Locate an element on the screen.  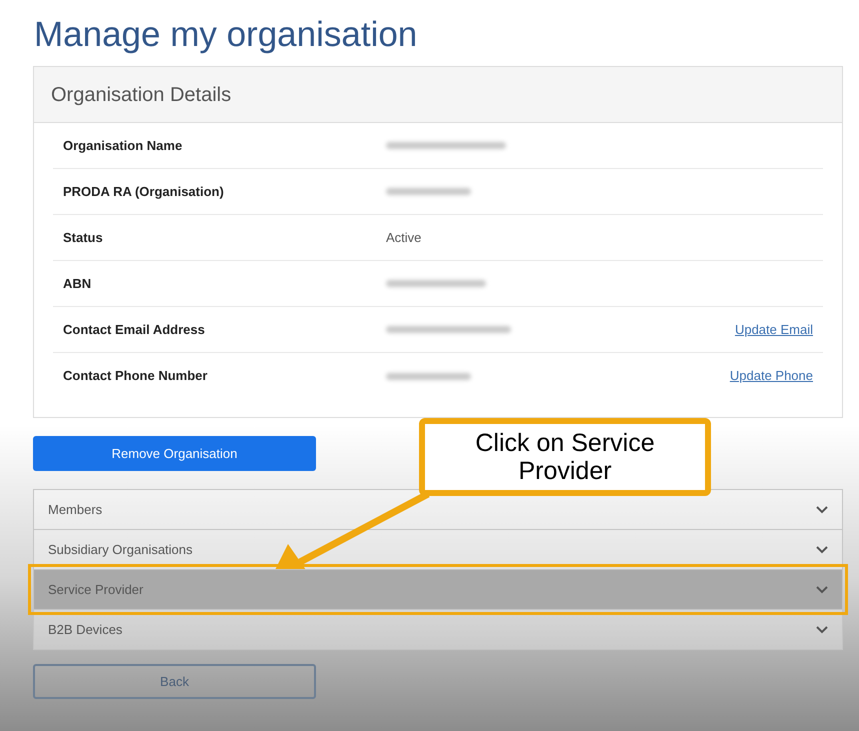
accordion-row: Members is located at coordinates (438, 509).